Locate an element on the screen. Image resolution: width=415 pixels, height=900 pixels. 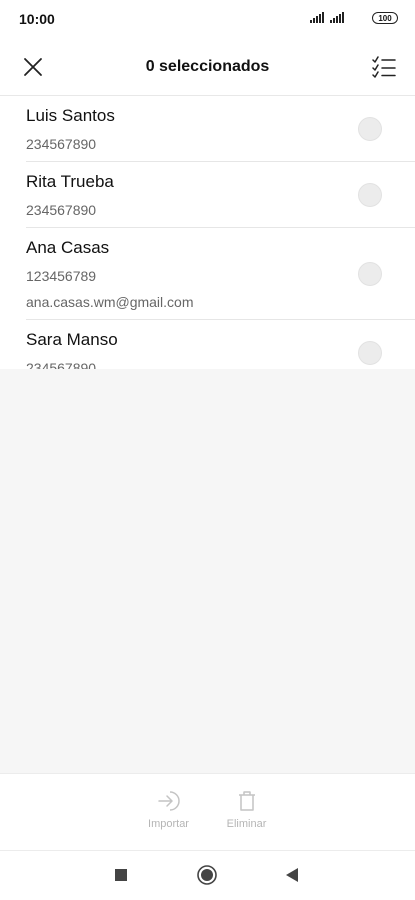
nav-bar is located at coordinates (207, 875).